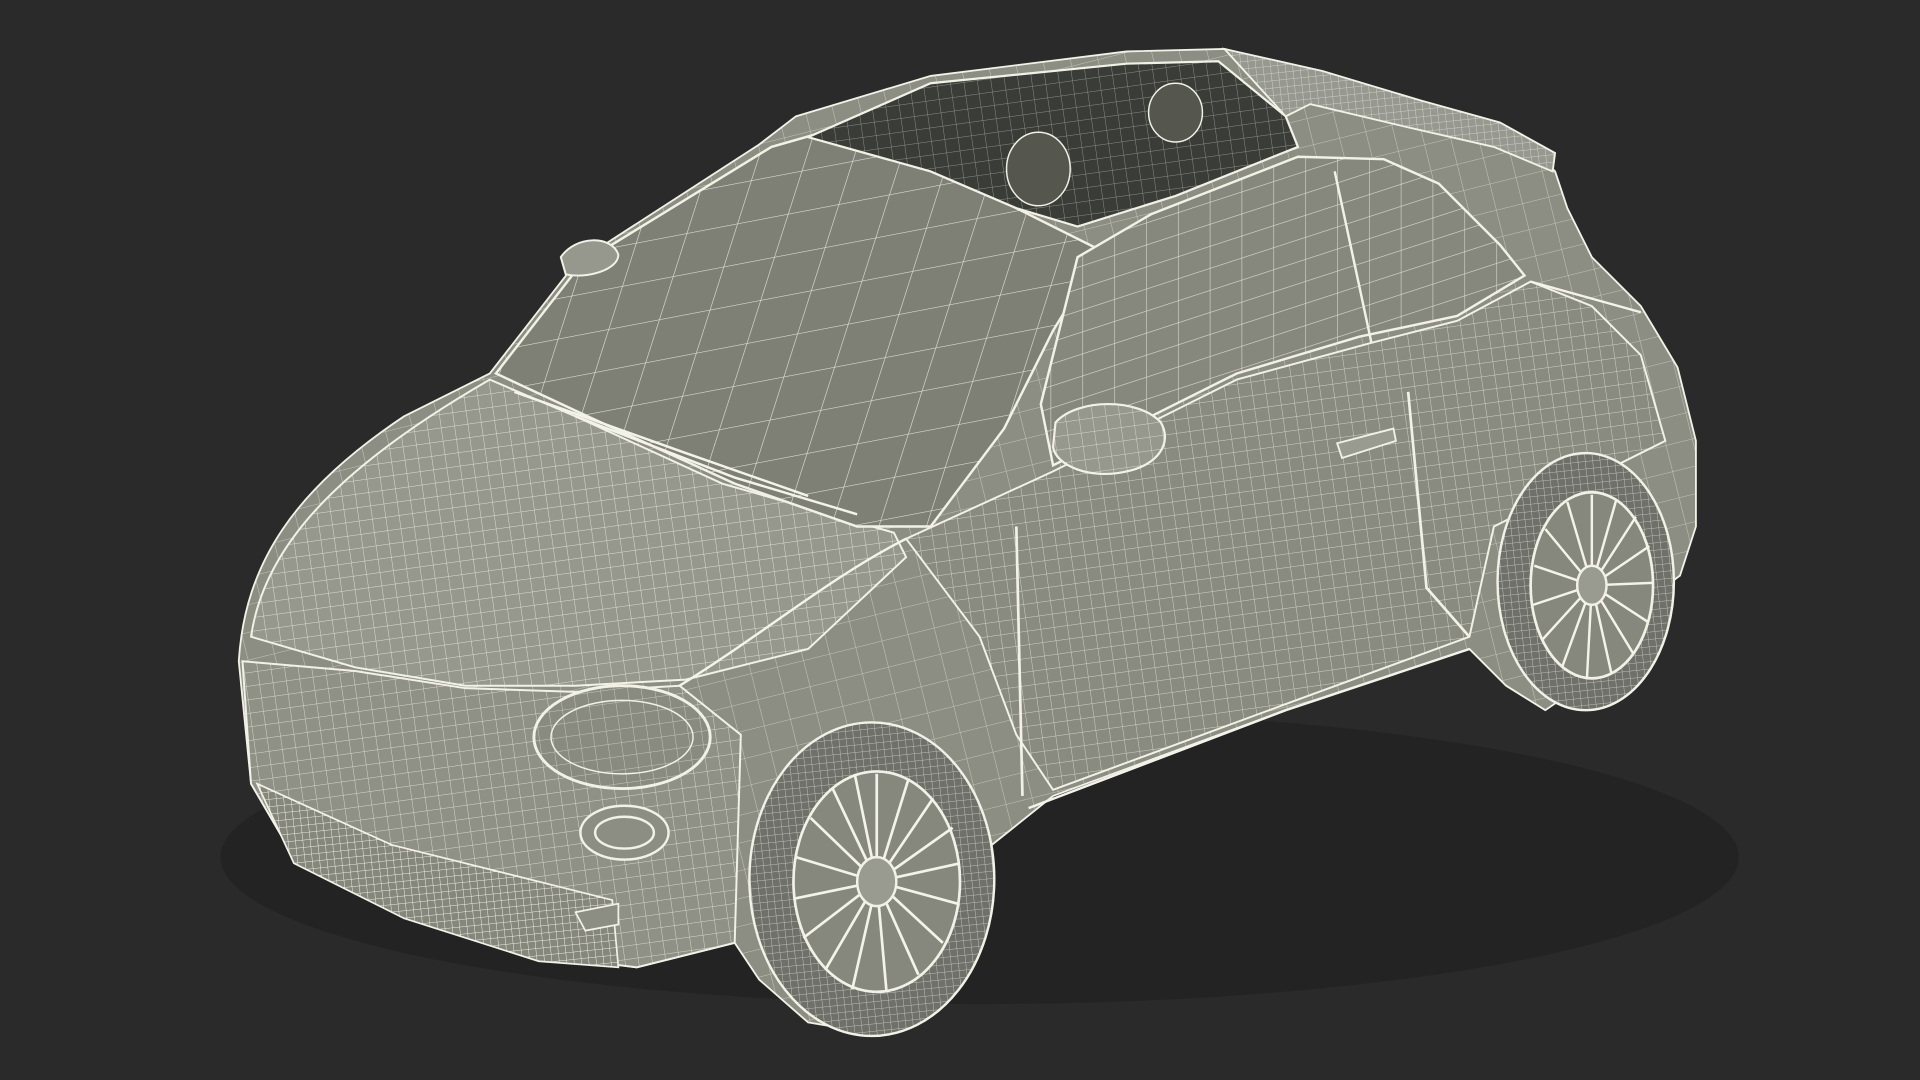 This screenshot has height=1080, width=1920. What do you see at coordinates (876, 881) in the screenshot?
I see `front-hub` at bounding box center [876, 881].